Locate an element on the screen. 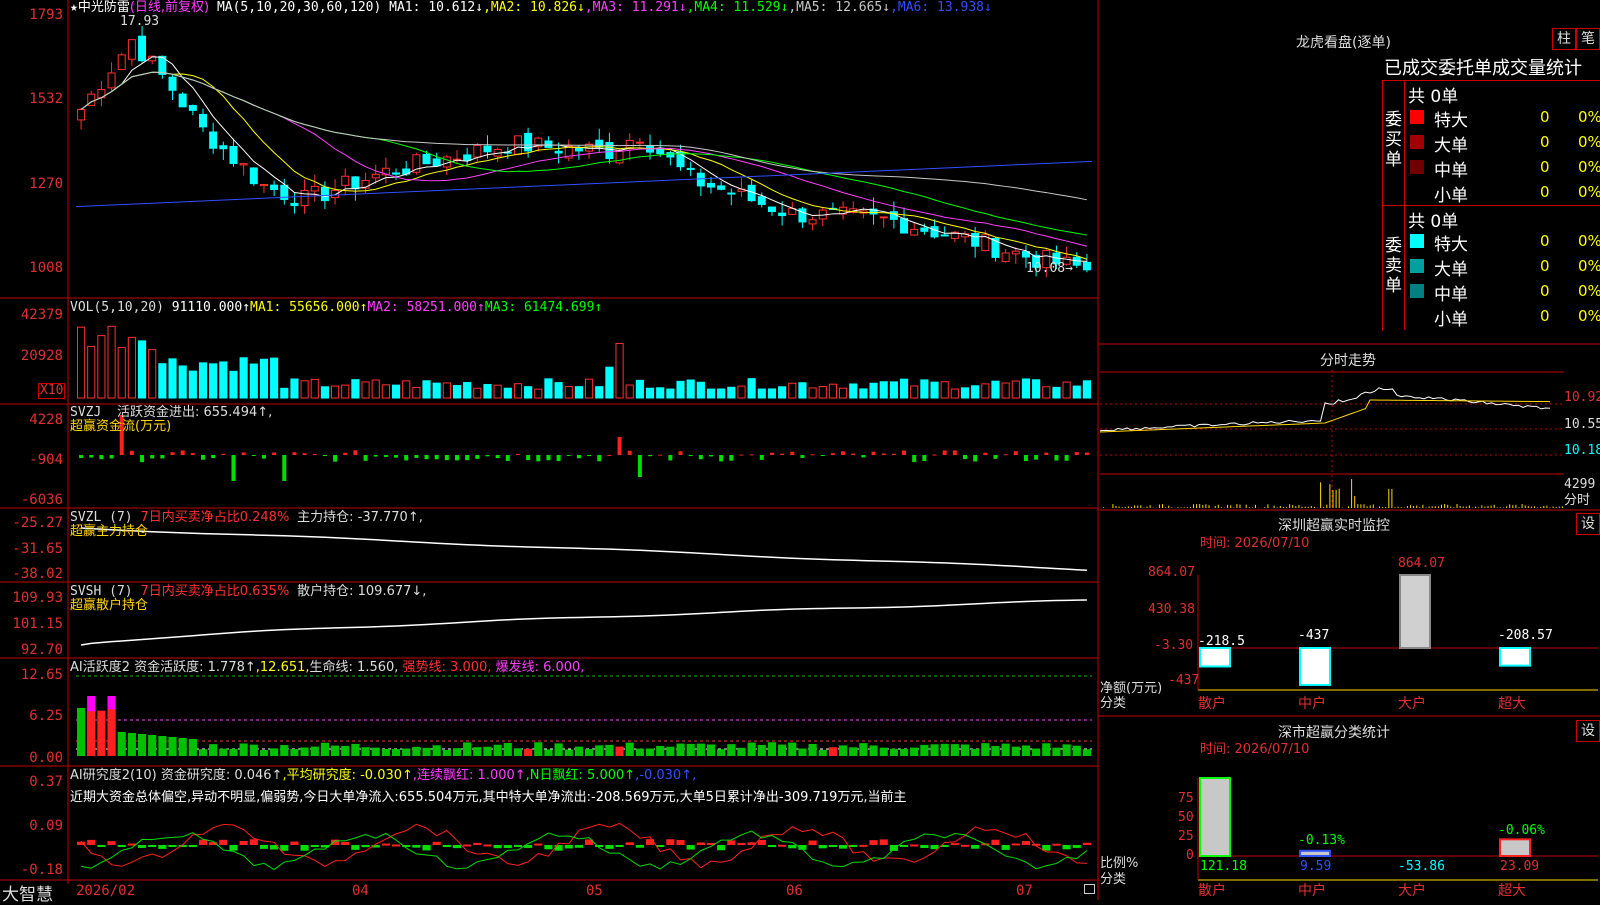 The image size is (1600, 905). ma-value-1: MA1: 10.612↓ is located at coordinates (436, 7).